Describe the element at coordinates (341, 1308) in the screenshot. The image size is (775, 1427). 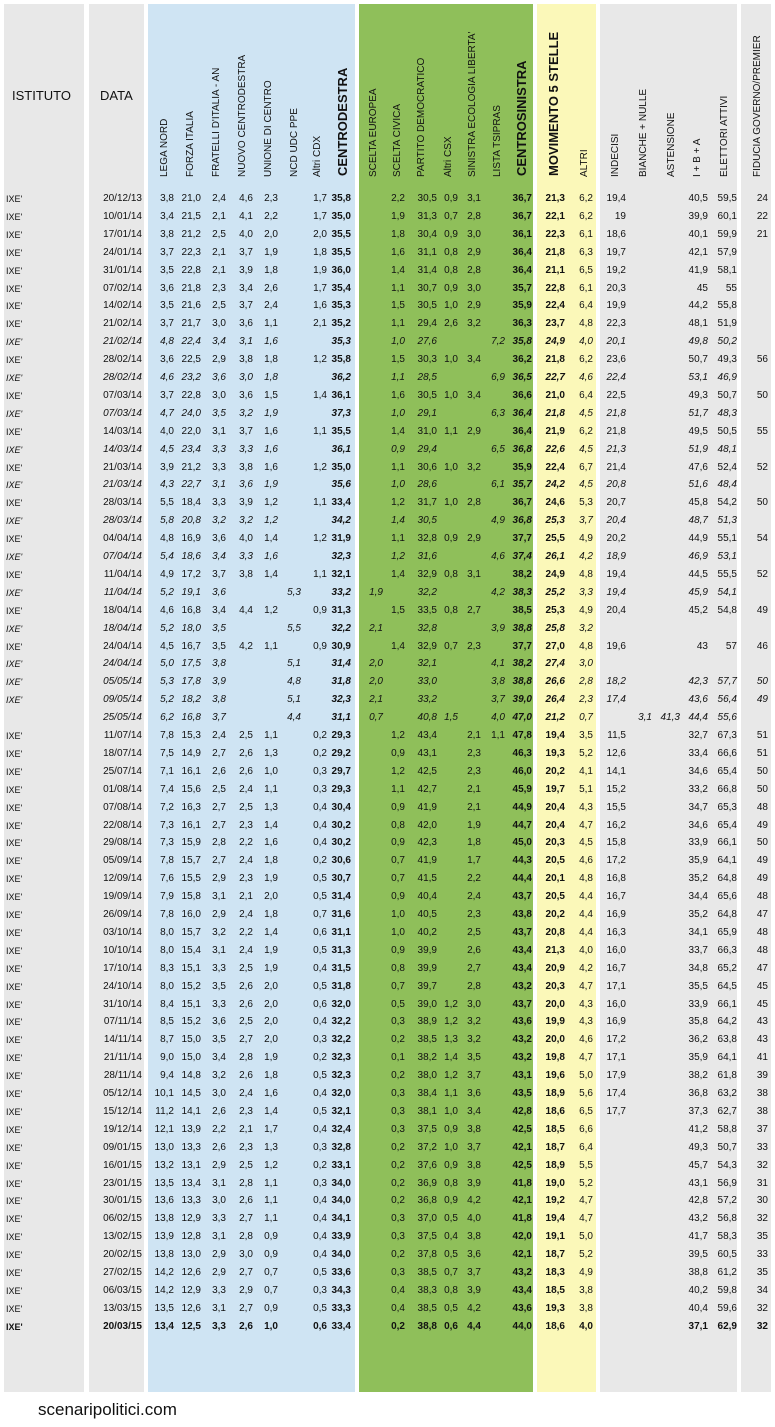
I see `cell-value: 33,3` at that location.